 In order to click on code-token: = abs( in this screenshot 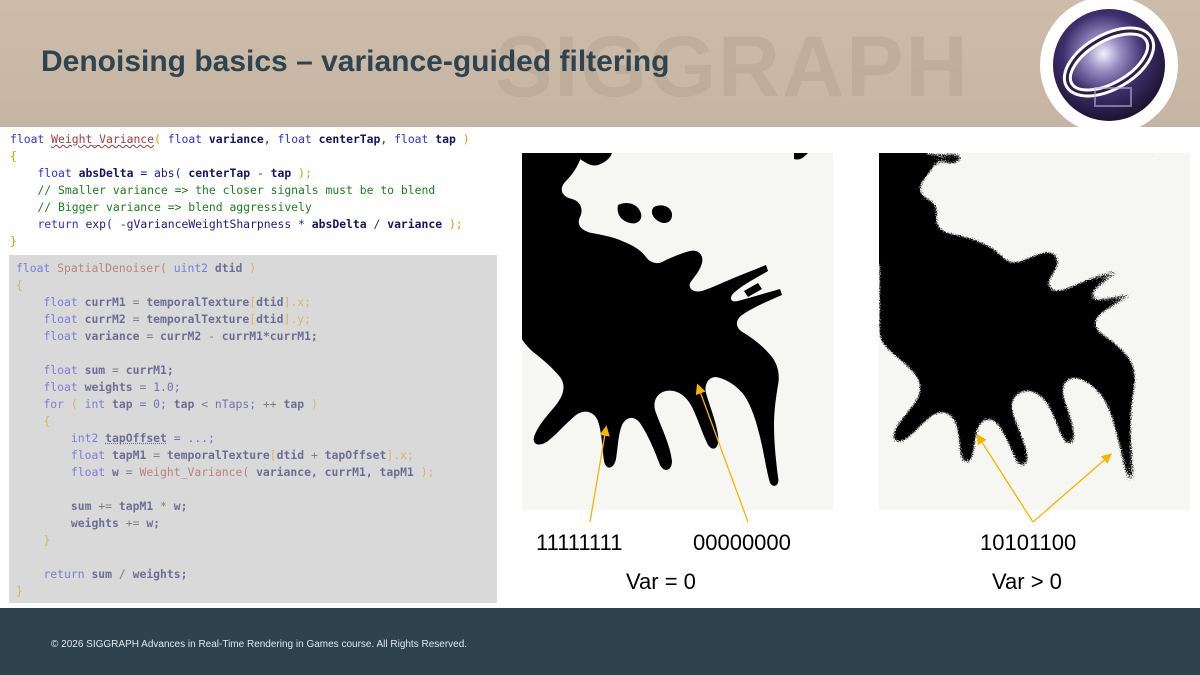, I will do `click(161, 173)`.